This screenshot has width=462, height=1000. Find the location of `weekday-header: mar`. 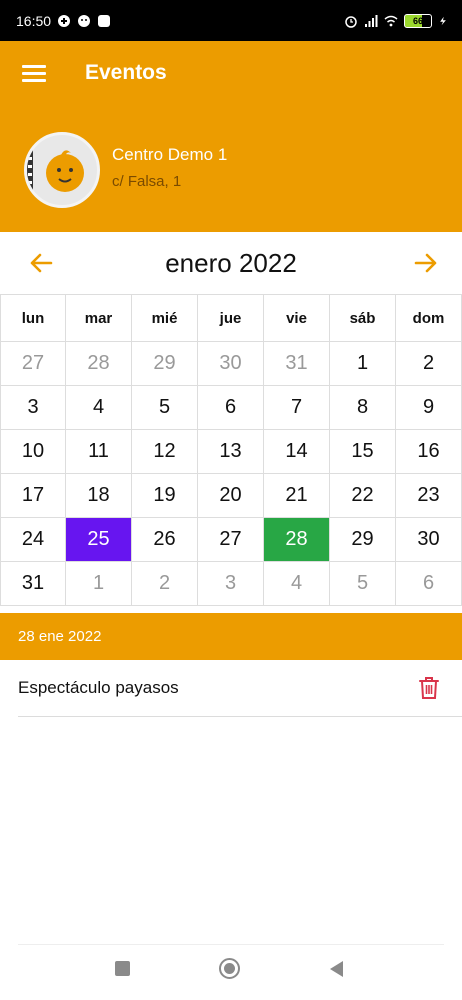

weekday-header: mar is located at coordinates (99, 318).